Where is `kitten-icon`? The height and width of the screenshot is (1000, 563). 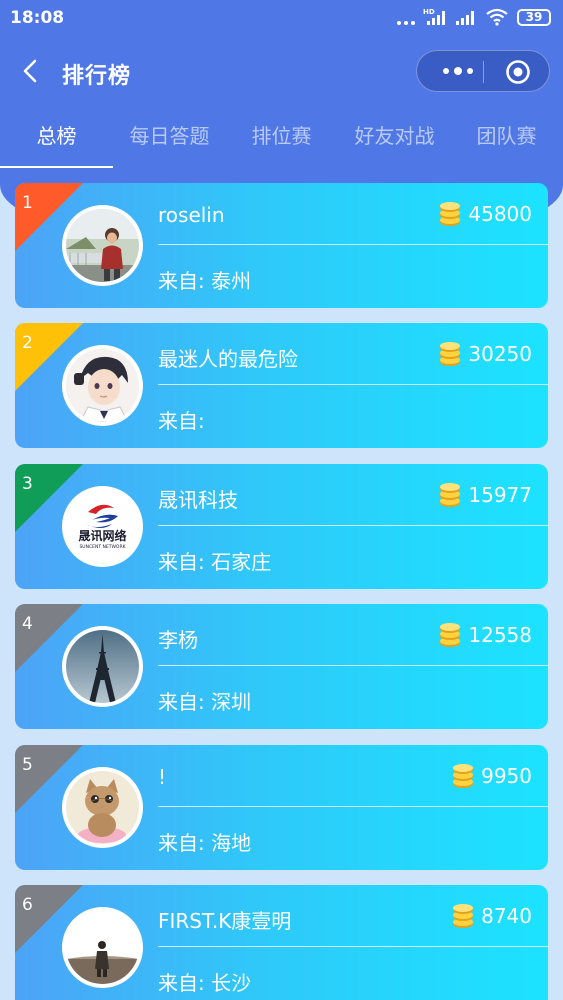
kitten-icon is located at coordinates (102, 807).